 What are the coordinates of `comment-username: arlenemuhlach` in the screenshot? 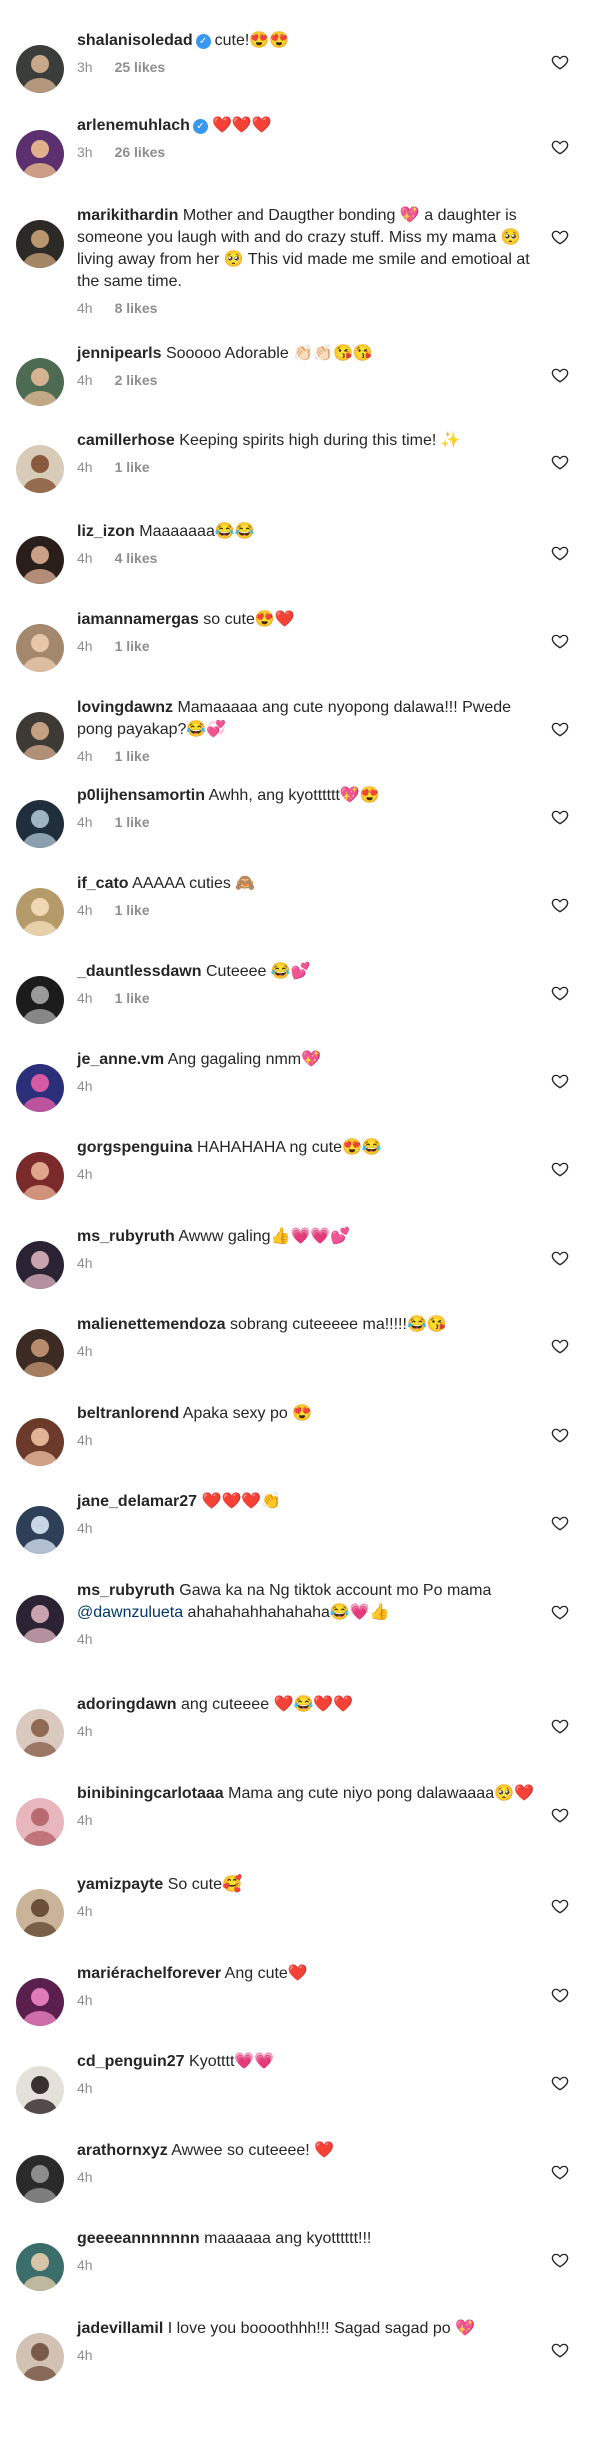 It's located at (133, 125).